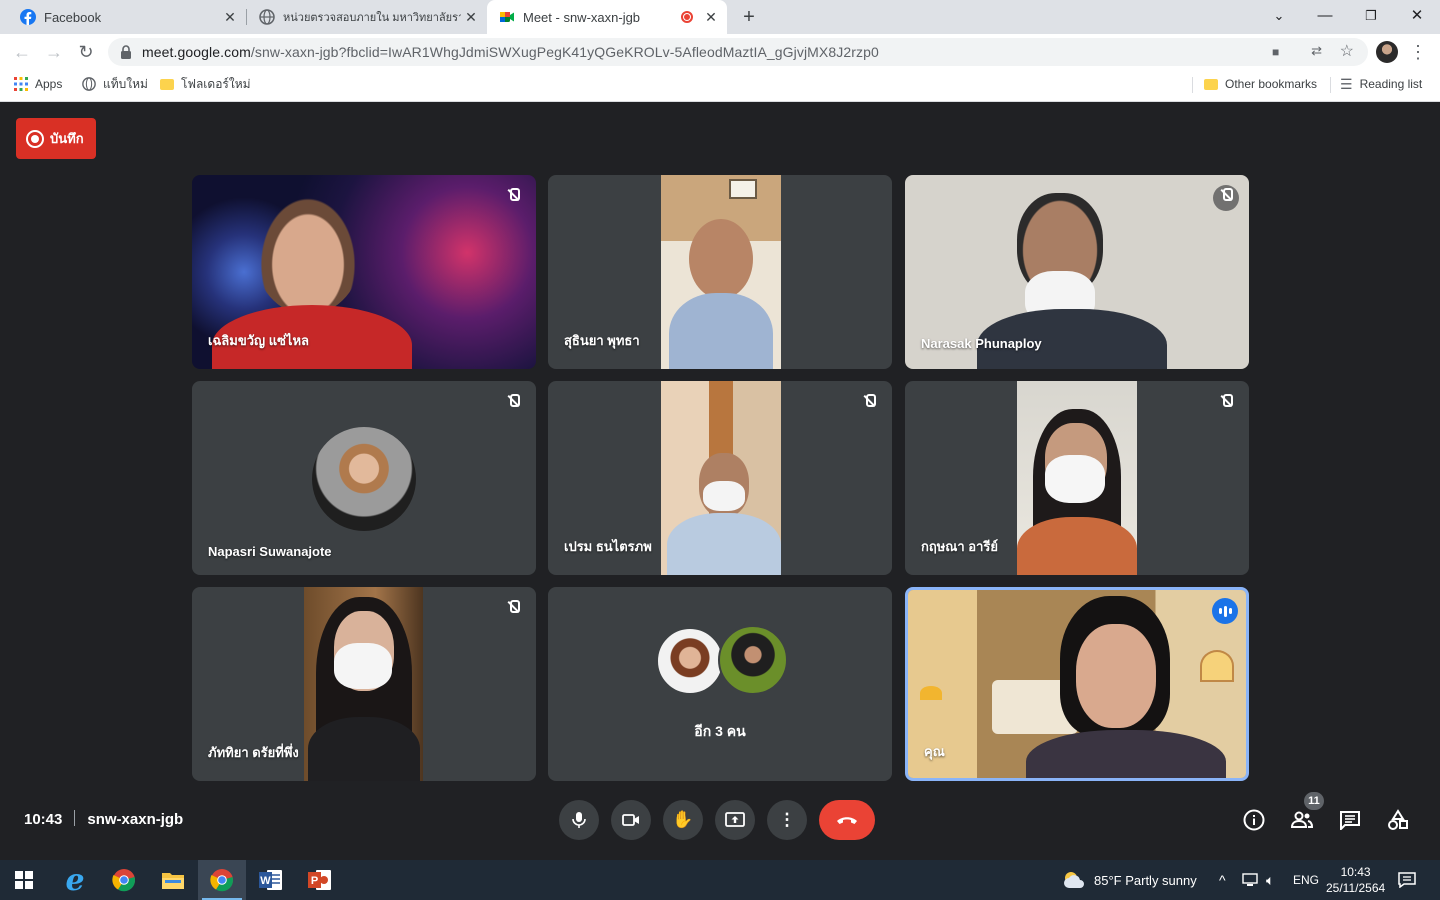 This screenshot has width=1440, height=900. I want to click on participant-name: Narasak Phunaploy, so click(981, 343).